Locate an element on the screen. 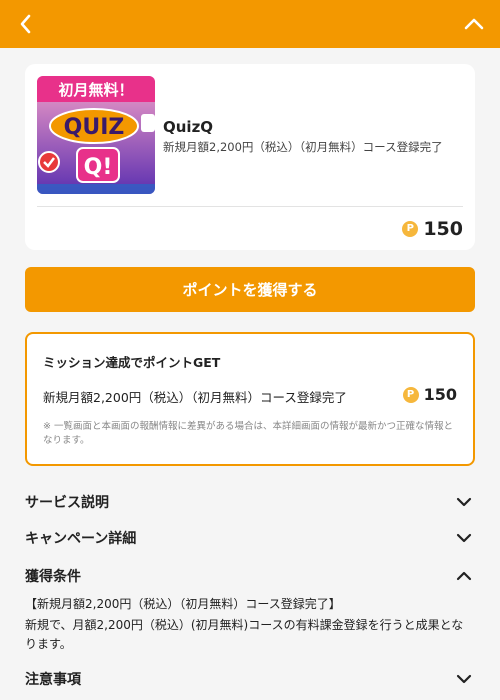  accordion-label: サービス説明 is located at coordinates (67, 503).